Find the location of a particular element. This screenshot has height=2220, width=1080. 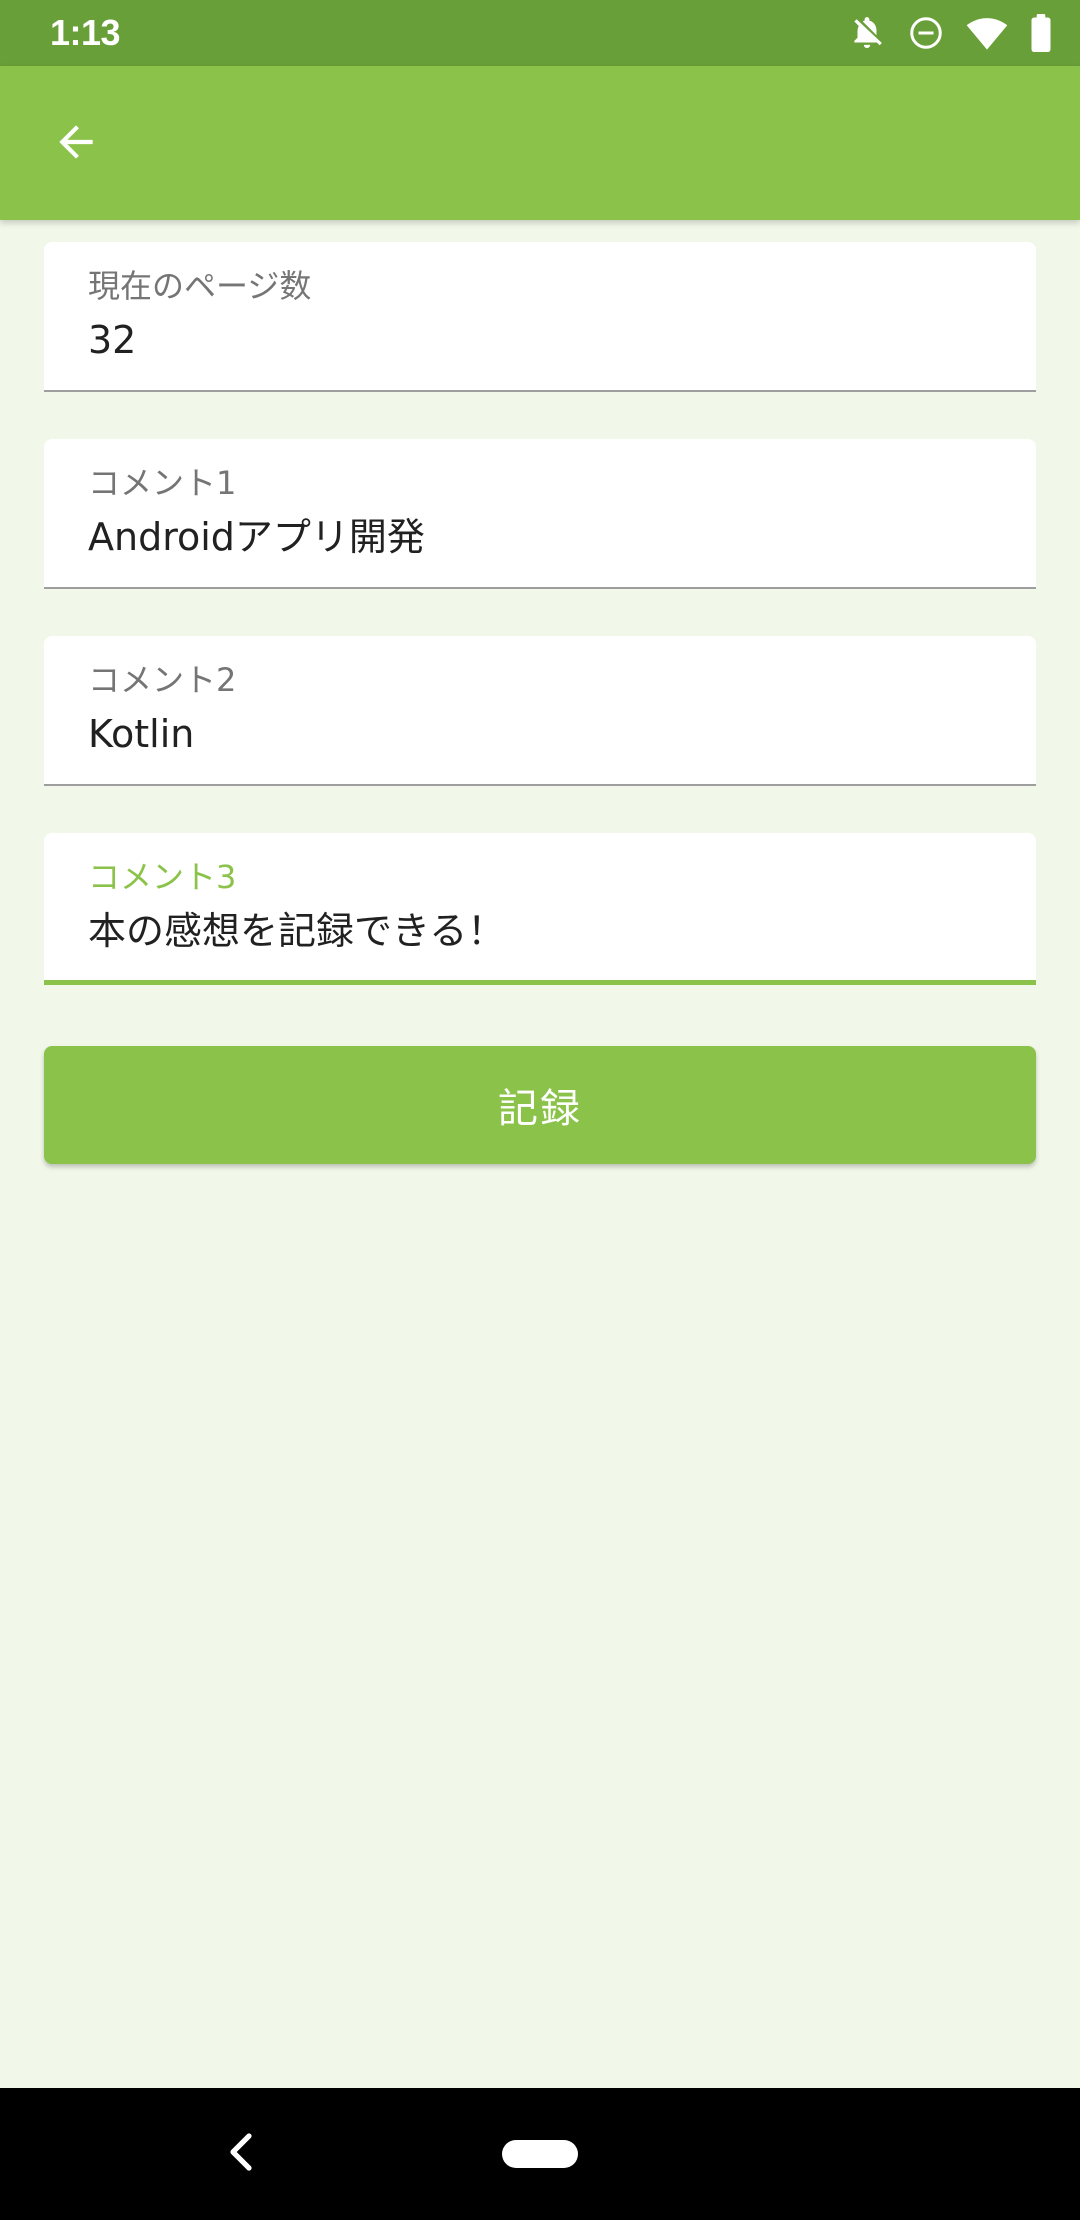

comment3-input: 本の感想を記録できる！ is located at coordinates (296, 931).